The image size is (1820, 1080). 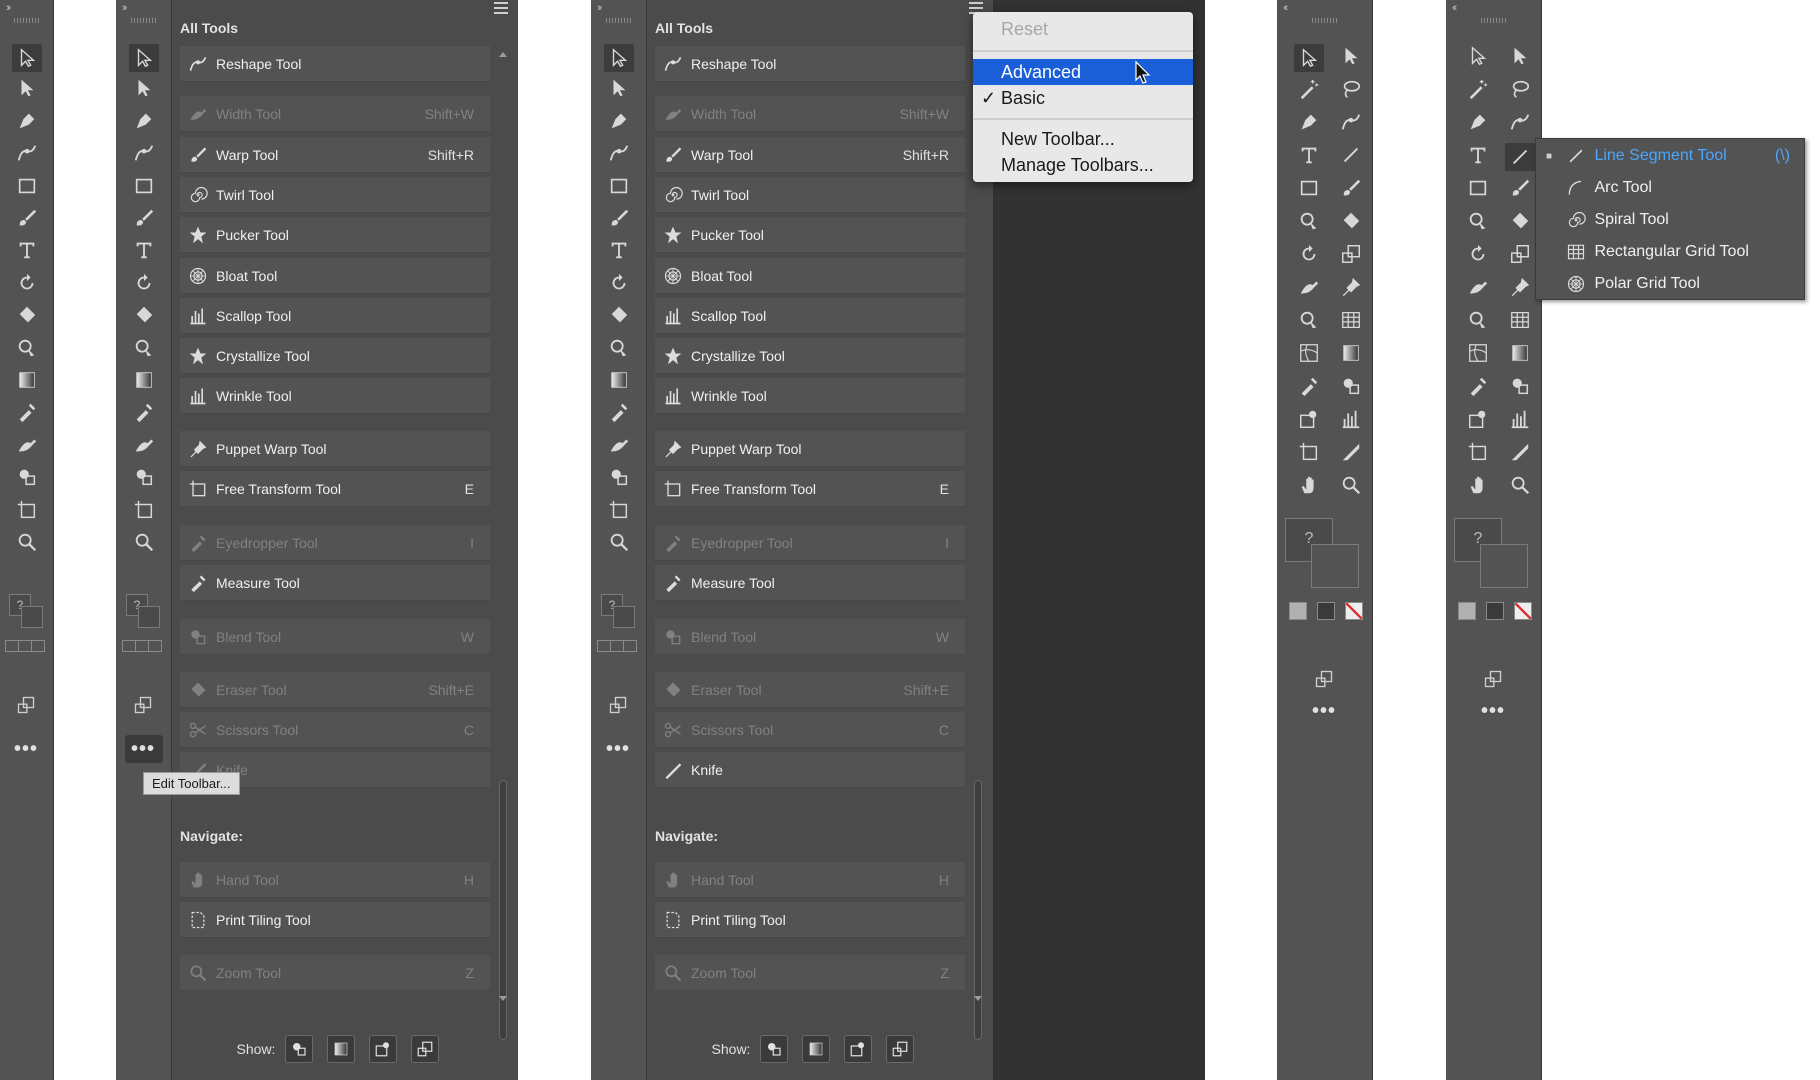 I want to click on tool-row-warp-tool: Warp Tool Shift+R, so click(x=810, y=155).